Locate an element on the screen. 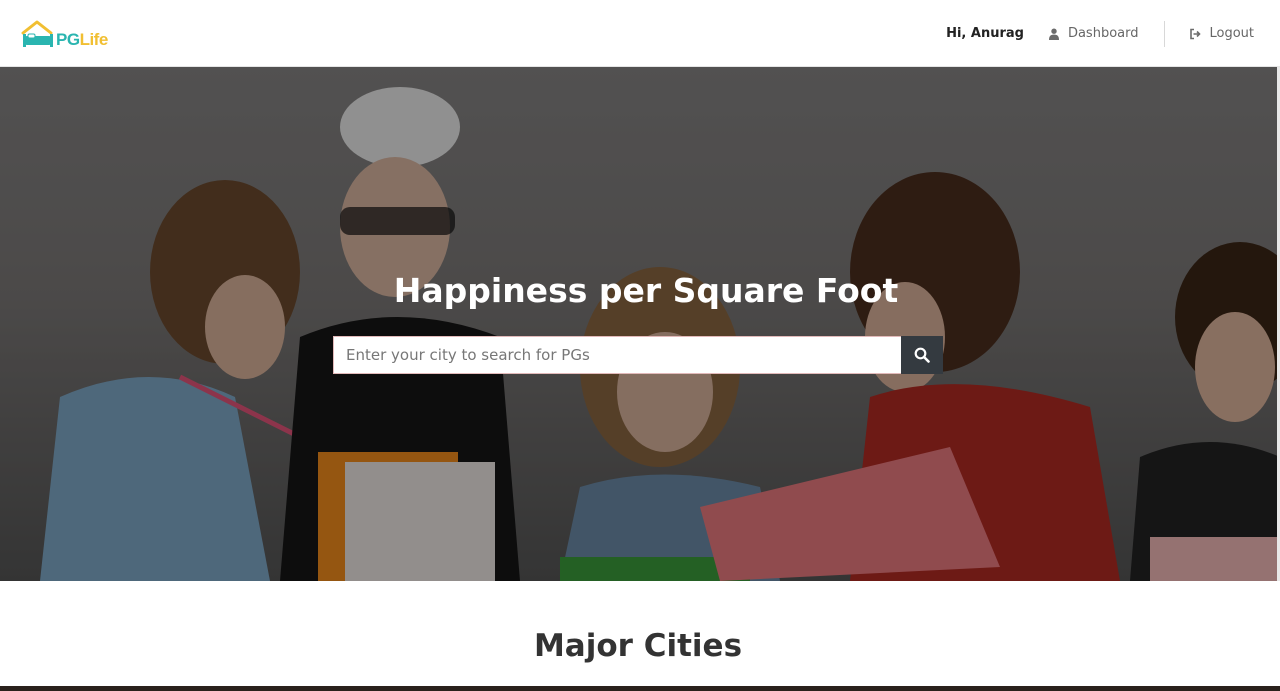 The image size is (1280, 691). search-button is located at coordinates (922, 355).